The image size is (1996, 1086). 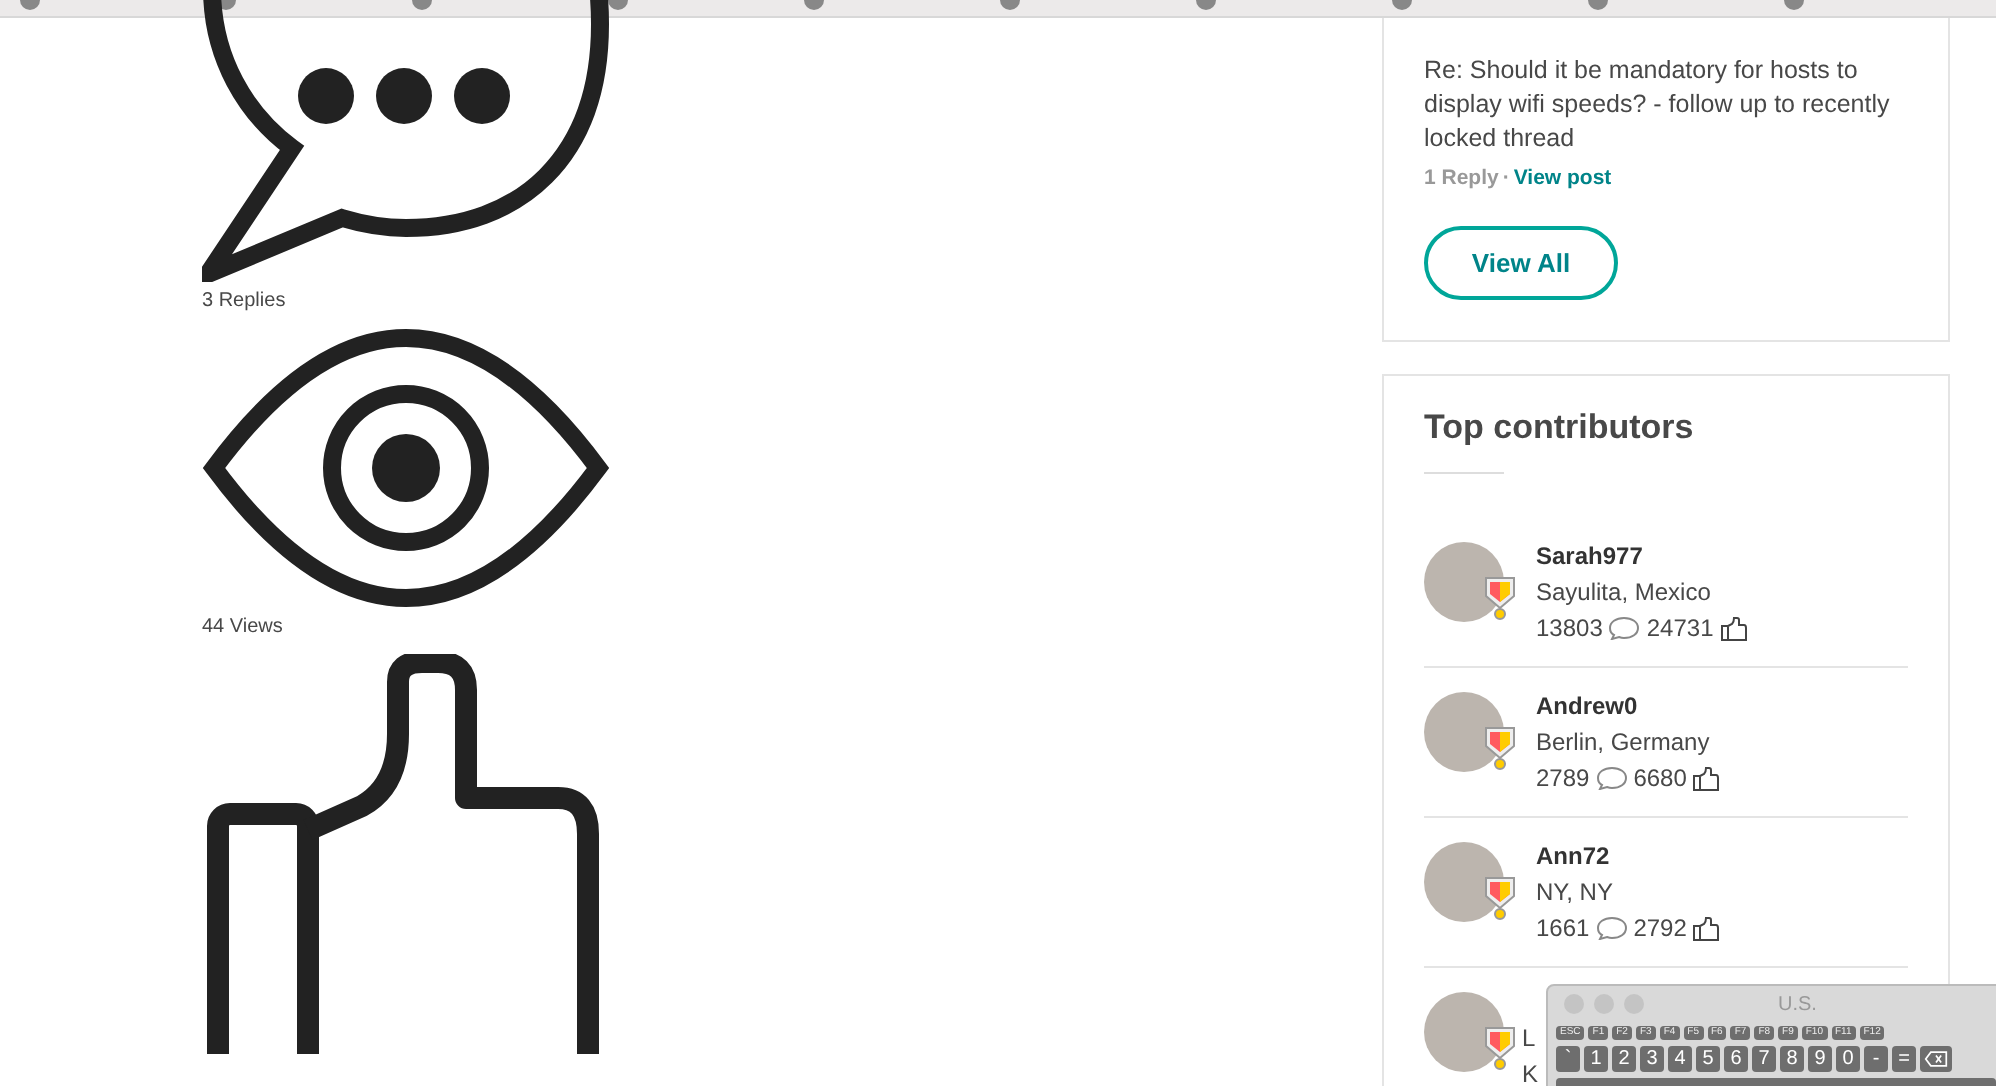 What do you see at coordinates (1660, 779) in the screenshot?
I see `like-count: 6680` at bounding box center [1660, 779].